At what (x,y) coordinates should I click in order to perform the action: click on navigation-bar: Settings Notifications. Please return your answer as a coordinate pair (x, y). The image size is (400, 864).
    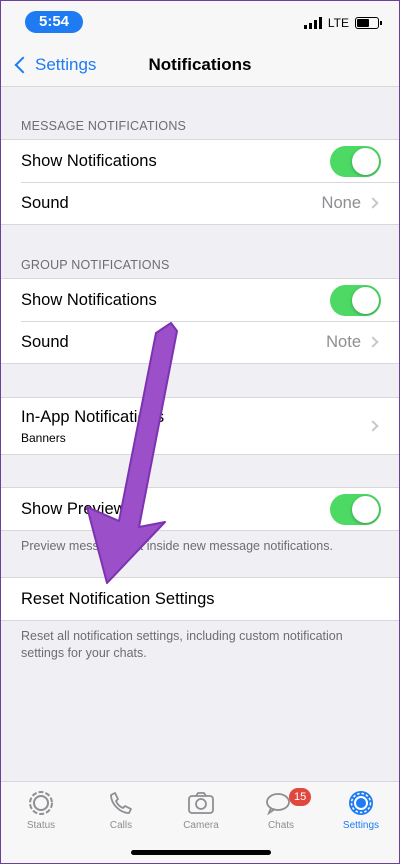
    Looking at the image, I should click on (200, 66).